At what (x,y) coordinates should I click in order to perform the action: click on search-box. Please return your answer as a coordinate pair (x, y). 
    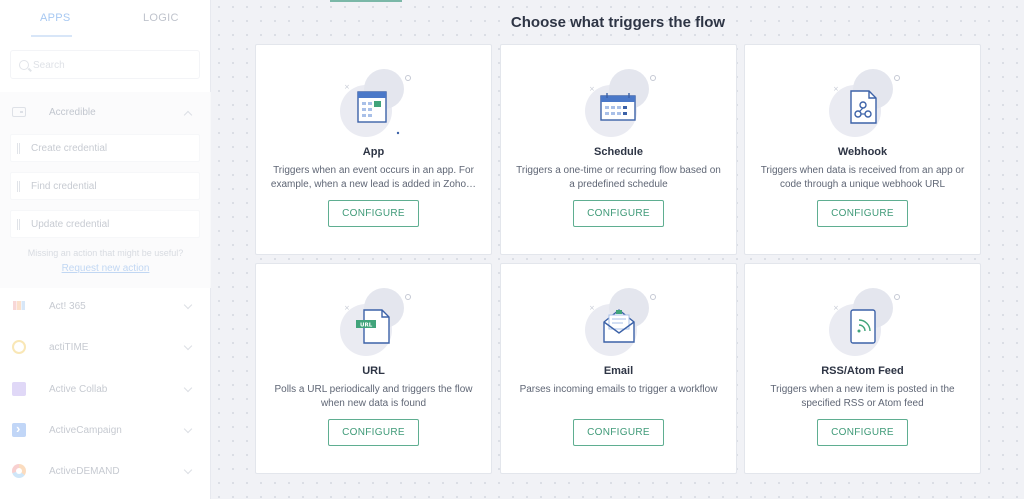
    Looking at the image, I should click on (105, 64).